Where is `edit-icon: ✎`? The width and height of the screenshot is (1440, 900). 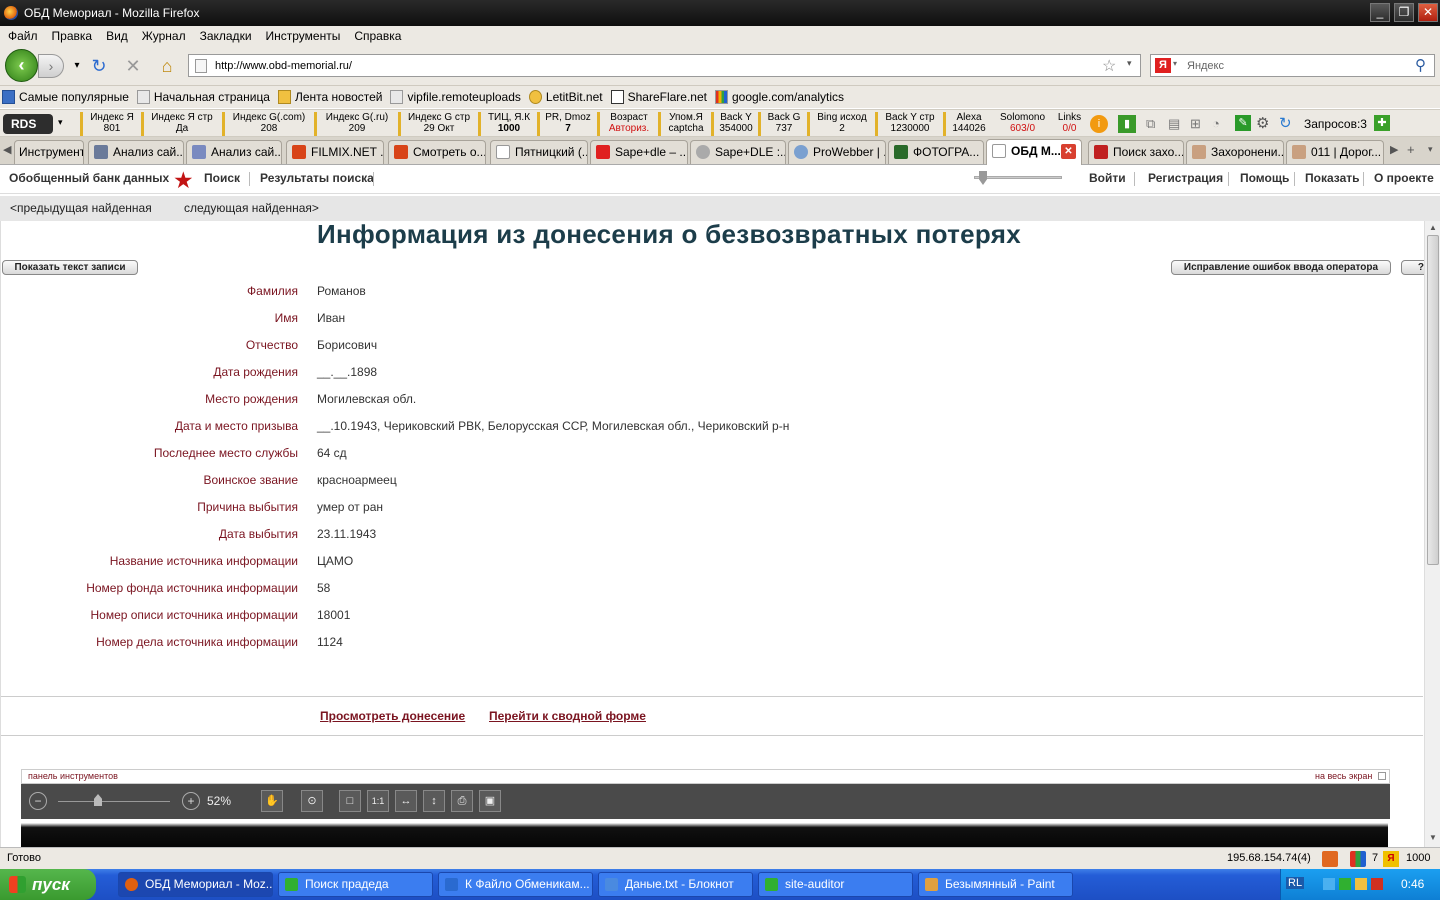 edit-icon: ✎ is located at coordinates (1243, 123).